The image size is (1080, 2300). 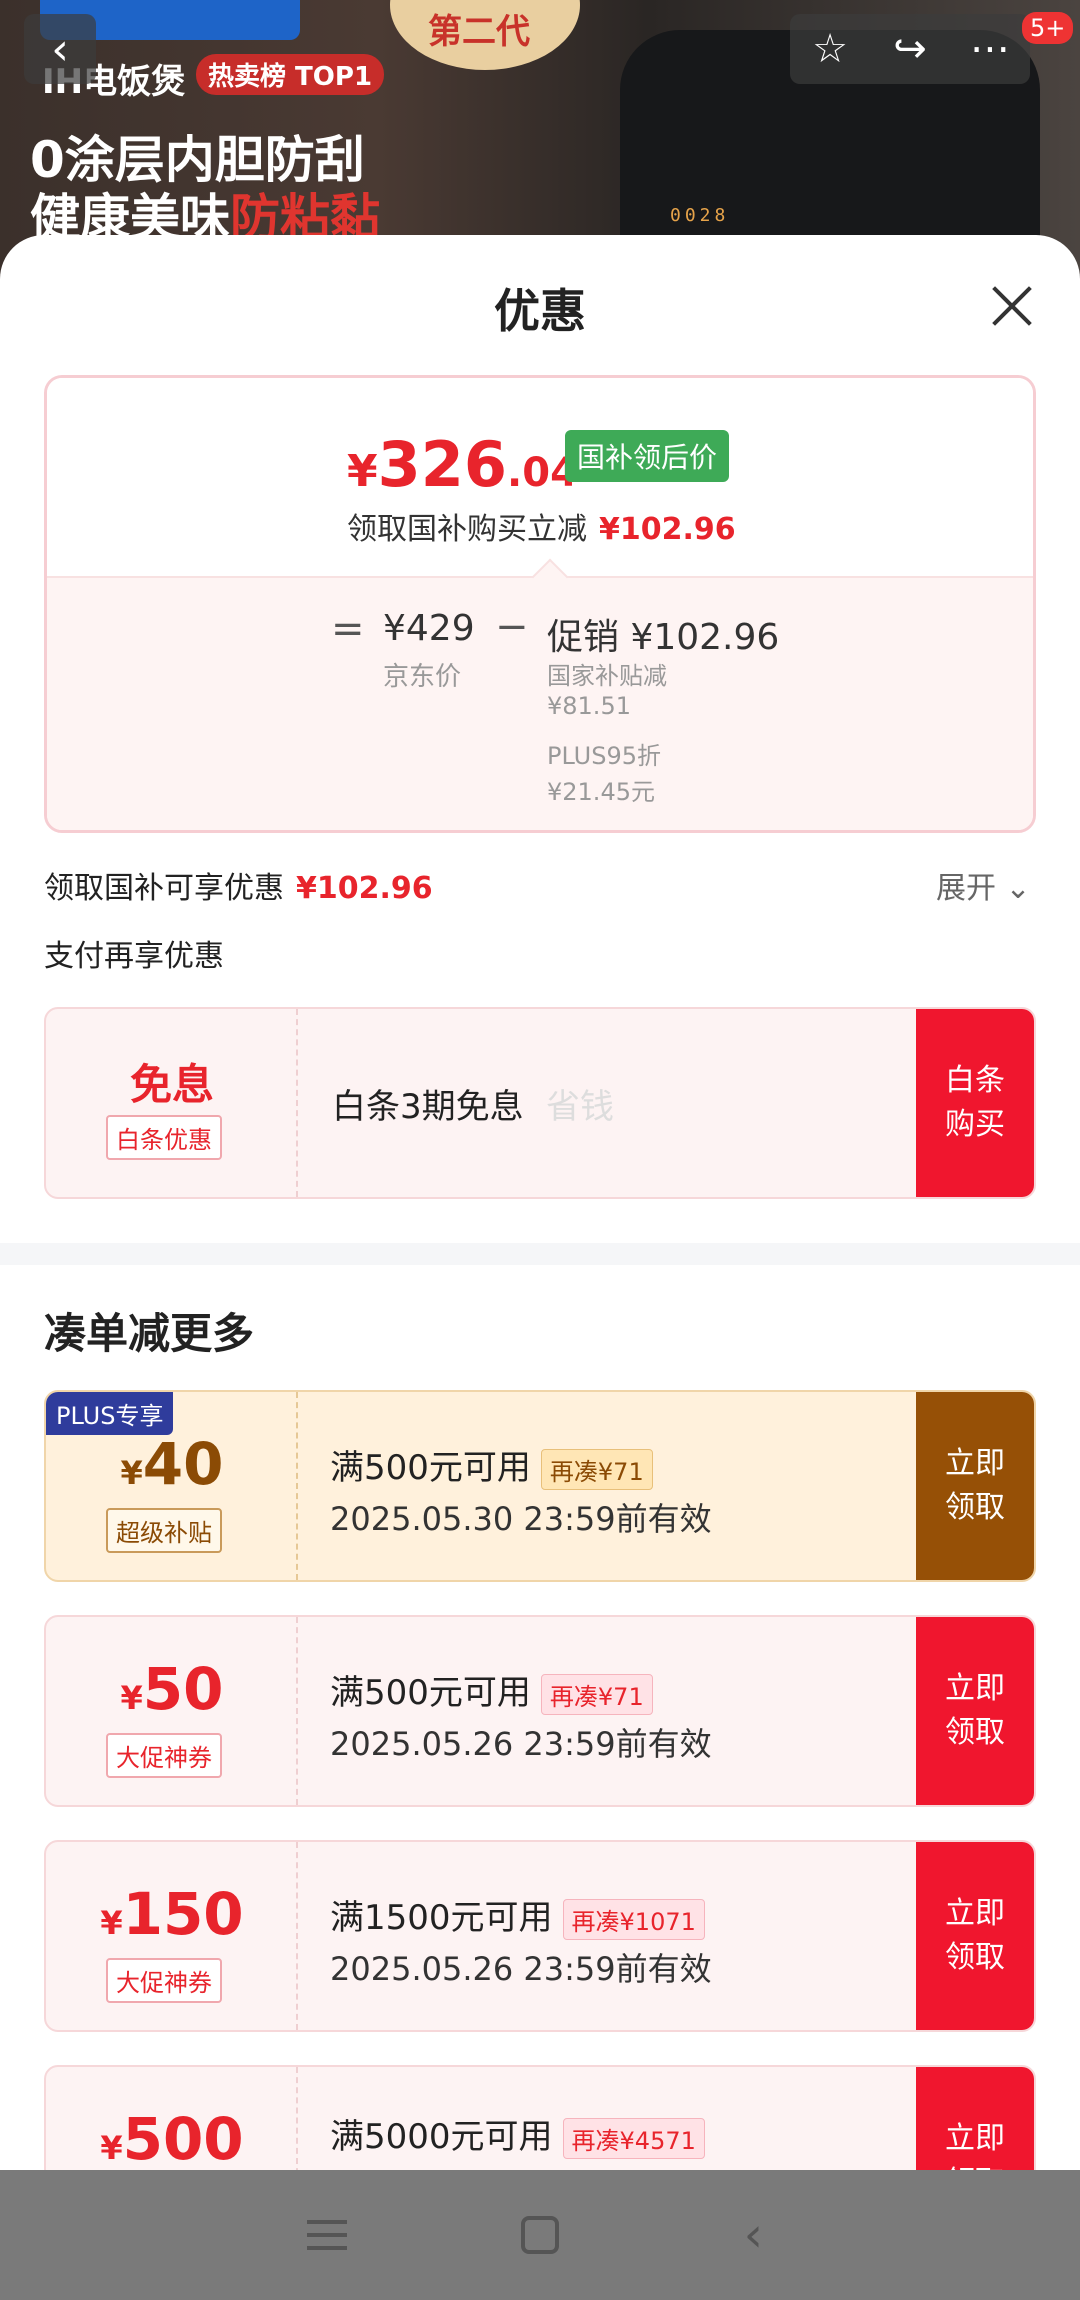 What do you see at coordinates (521, 1519) in the screenshot?
I see `coupon-expiry: 2025.05.30 23:59前有效` at bounding box center [521, 1519].